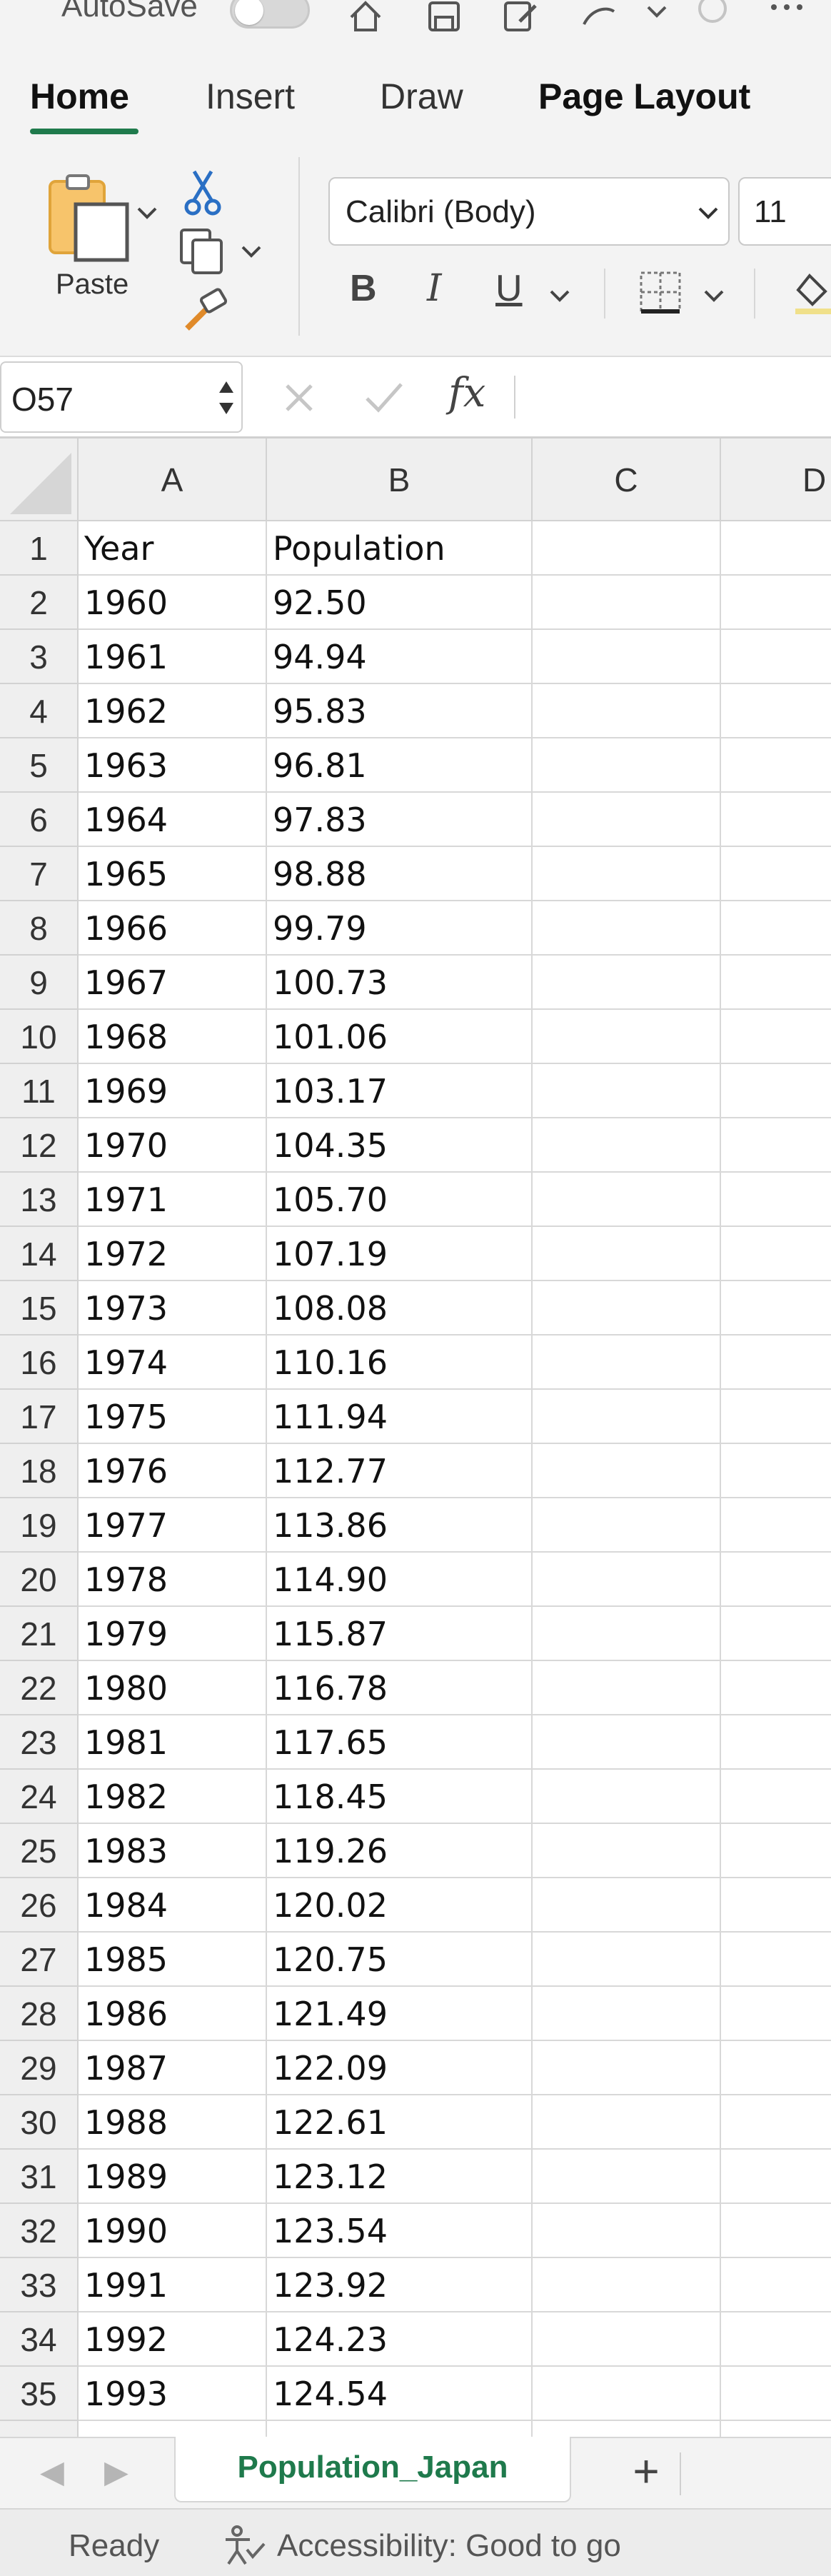 The height and width of the screenshot is (2576, 831). Describe the element at coordinates (400, 820) in the screenshot. I see `cell-b6: 97.83` at that location.